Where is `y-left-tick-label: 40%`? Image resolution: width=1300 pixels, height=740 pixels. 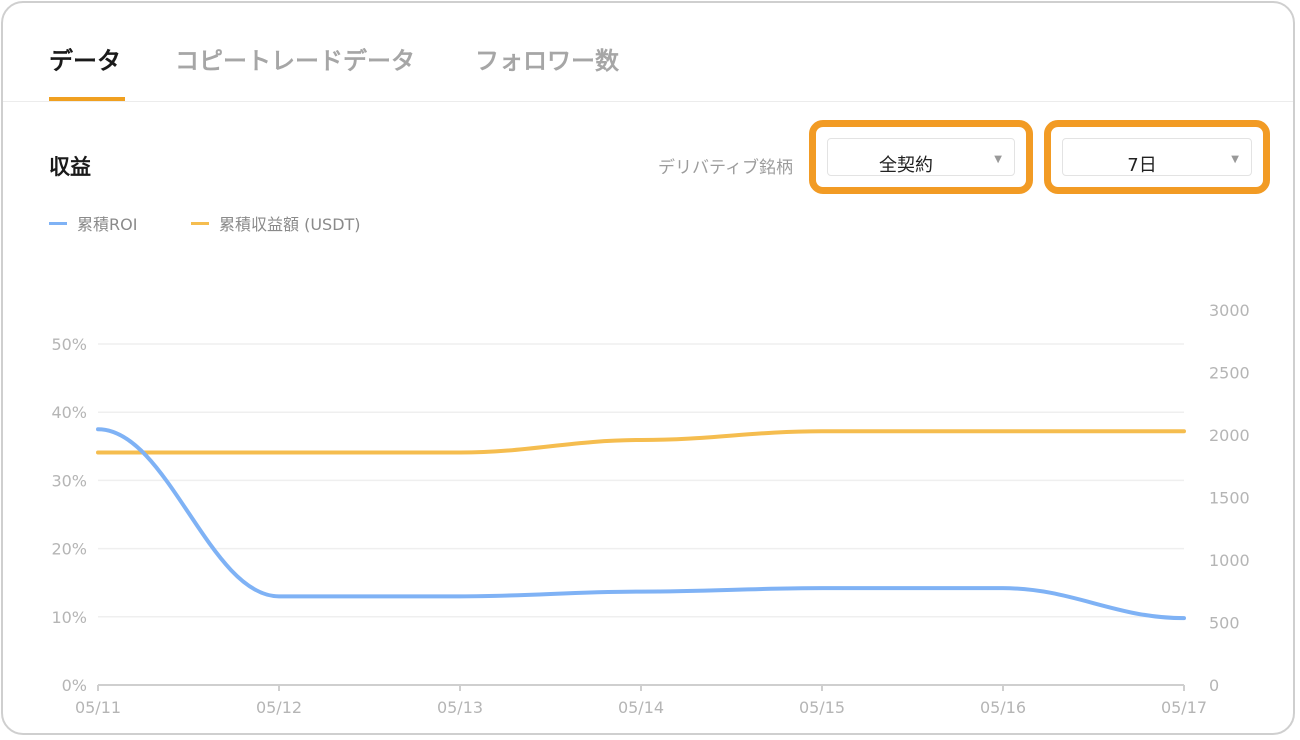
y-left-tick-label: 40% is located at coordinates (69, 412).